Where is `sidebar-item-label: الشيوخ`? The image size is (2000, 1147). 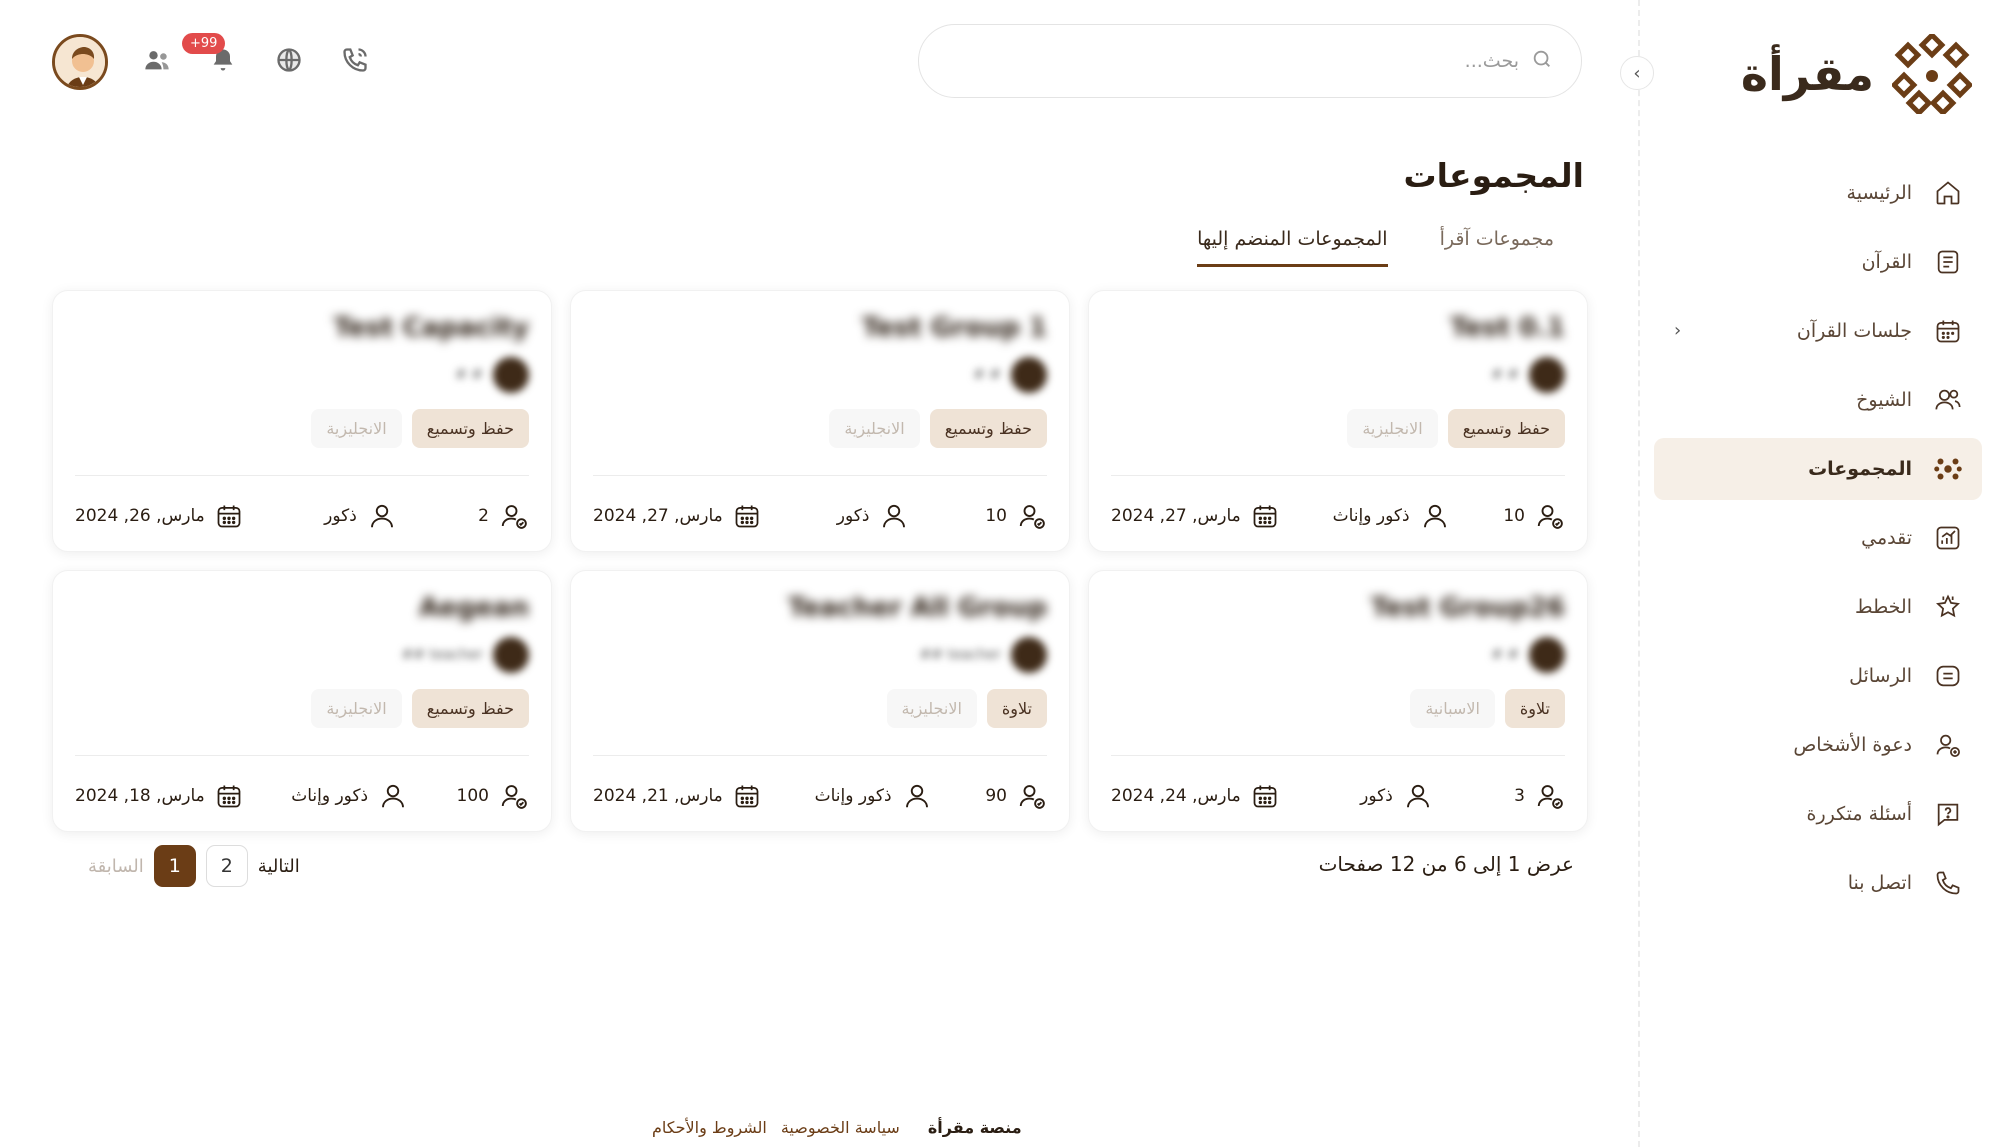 sidebar-item-label: الشيوخ is located at coordinates (1884, 400).